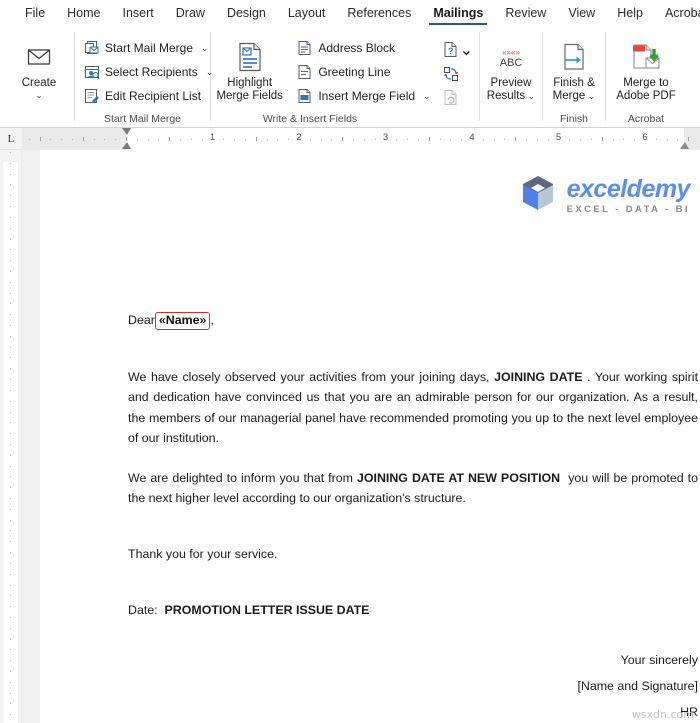 Image resolution: width=700 pixels, height=723 pixels. I want to click on merge-to-adobe-pdf-button: Merge to Adobe PDF, so click(646, 68).